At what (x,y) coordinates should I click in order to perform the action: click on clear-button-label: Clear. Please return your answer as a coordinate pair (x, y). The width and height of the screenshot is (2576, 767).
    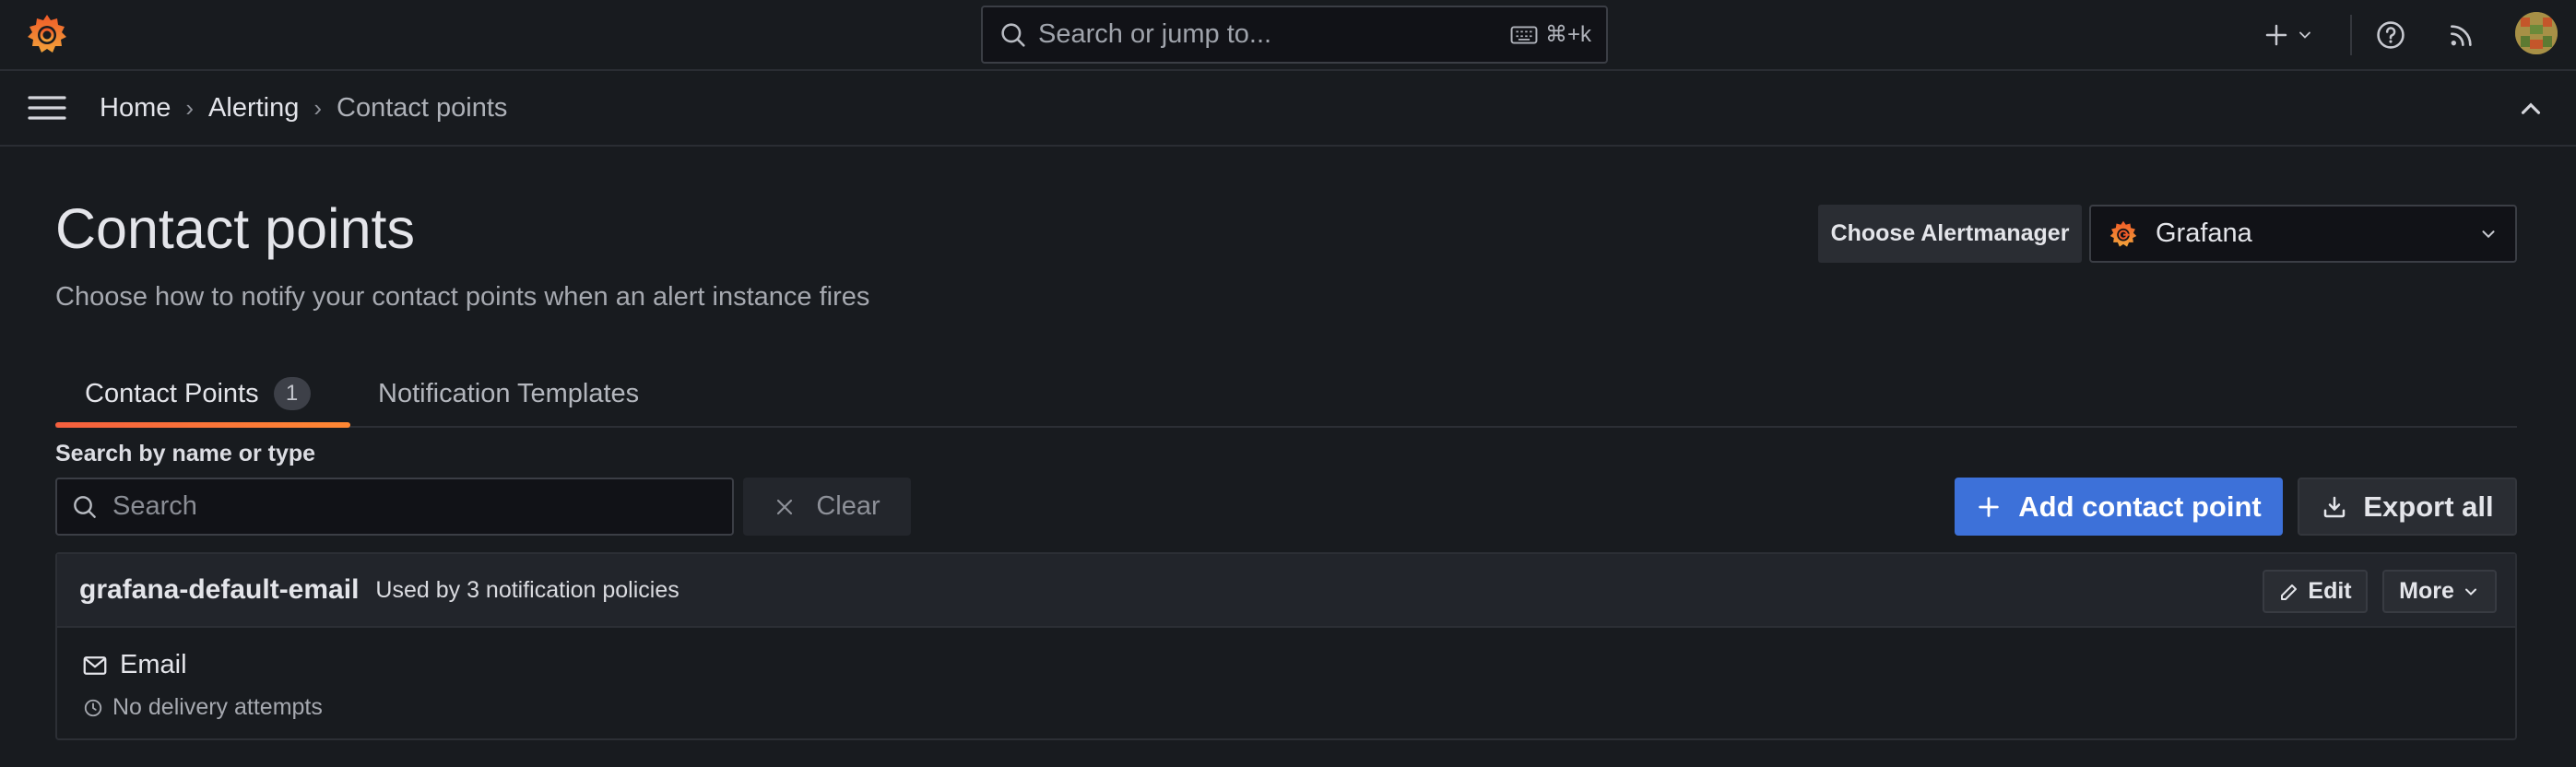
    Looking at the image, I should click on (848, 506).